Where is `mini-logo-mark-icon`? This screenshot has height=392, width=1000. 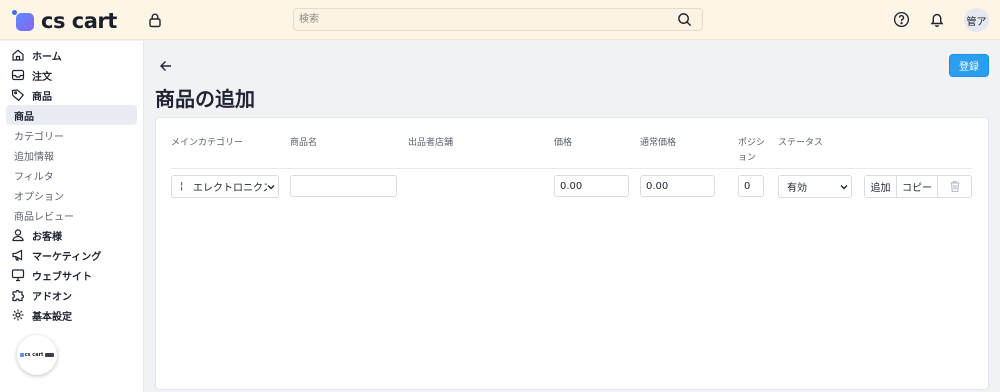
mini-logo-mark-icon is located at coordinates (21, 355).